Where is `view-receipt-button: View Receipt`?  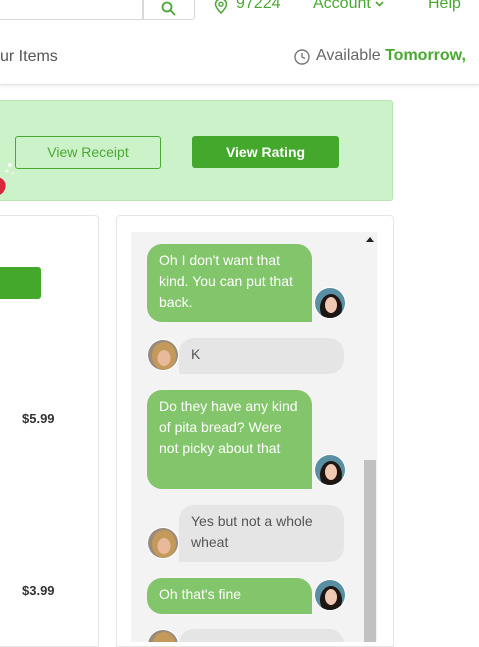
view-receipt-button: View Receipt is located at coordinates (88, 152).